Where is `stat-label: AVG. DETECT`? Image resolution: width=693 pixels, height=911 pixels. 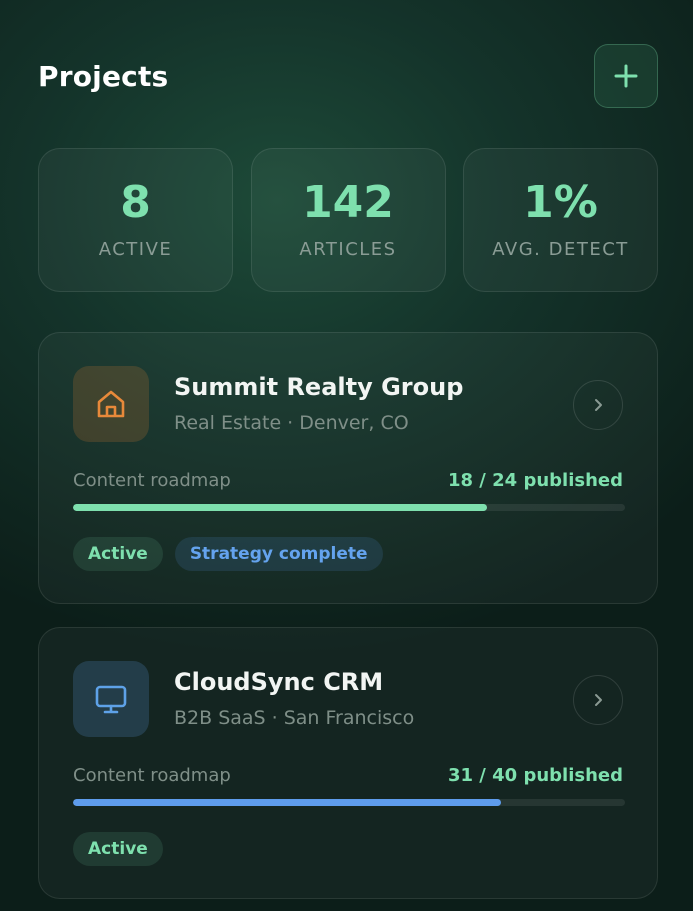 stat-label: AVG. DETECT is located at coordinates (560, 249).